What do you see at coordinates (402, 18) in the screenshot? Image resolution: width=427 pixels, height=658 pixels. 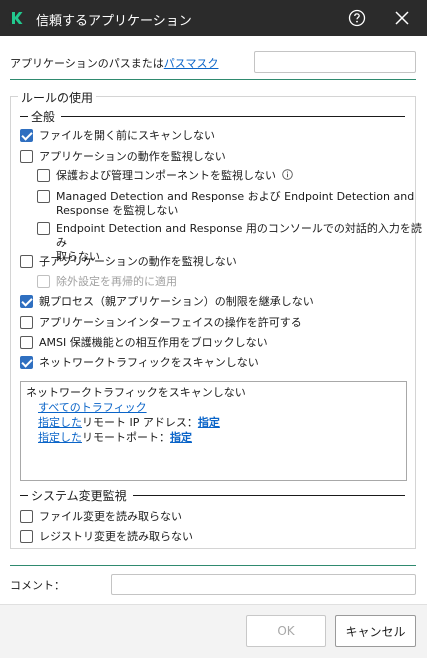 I see `close-icon` at bounding box center [402, 18].